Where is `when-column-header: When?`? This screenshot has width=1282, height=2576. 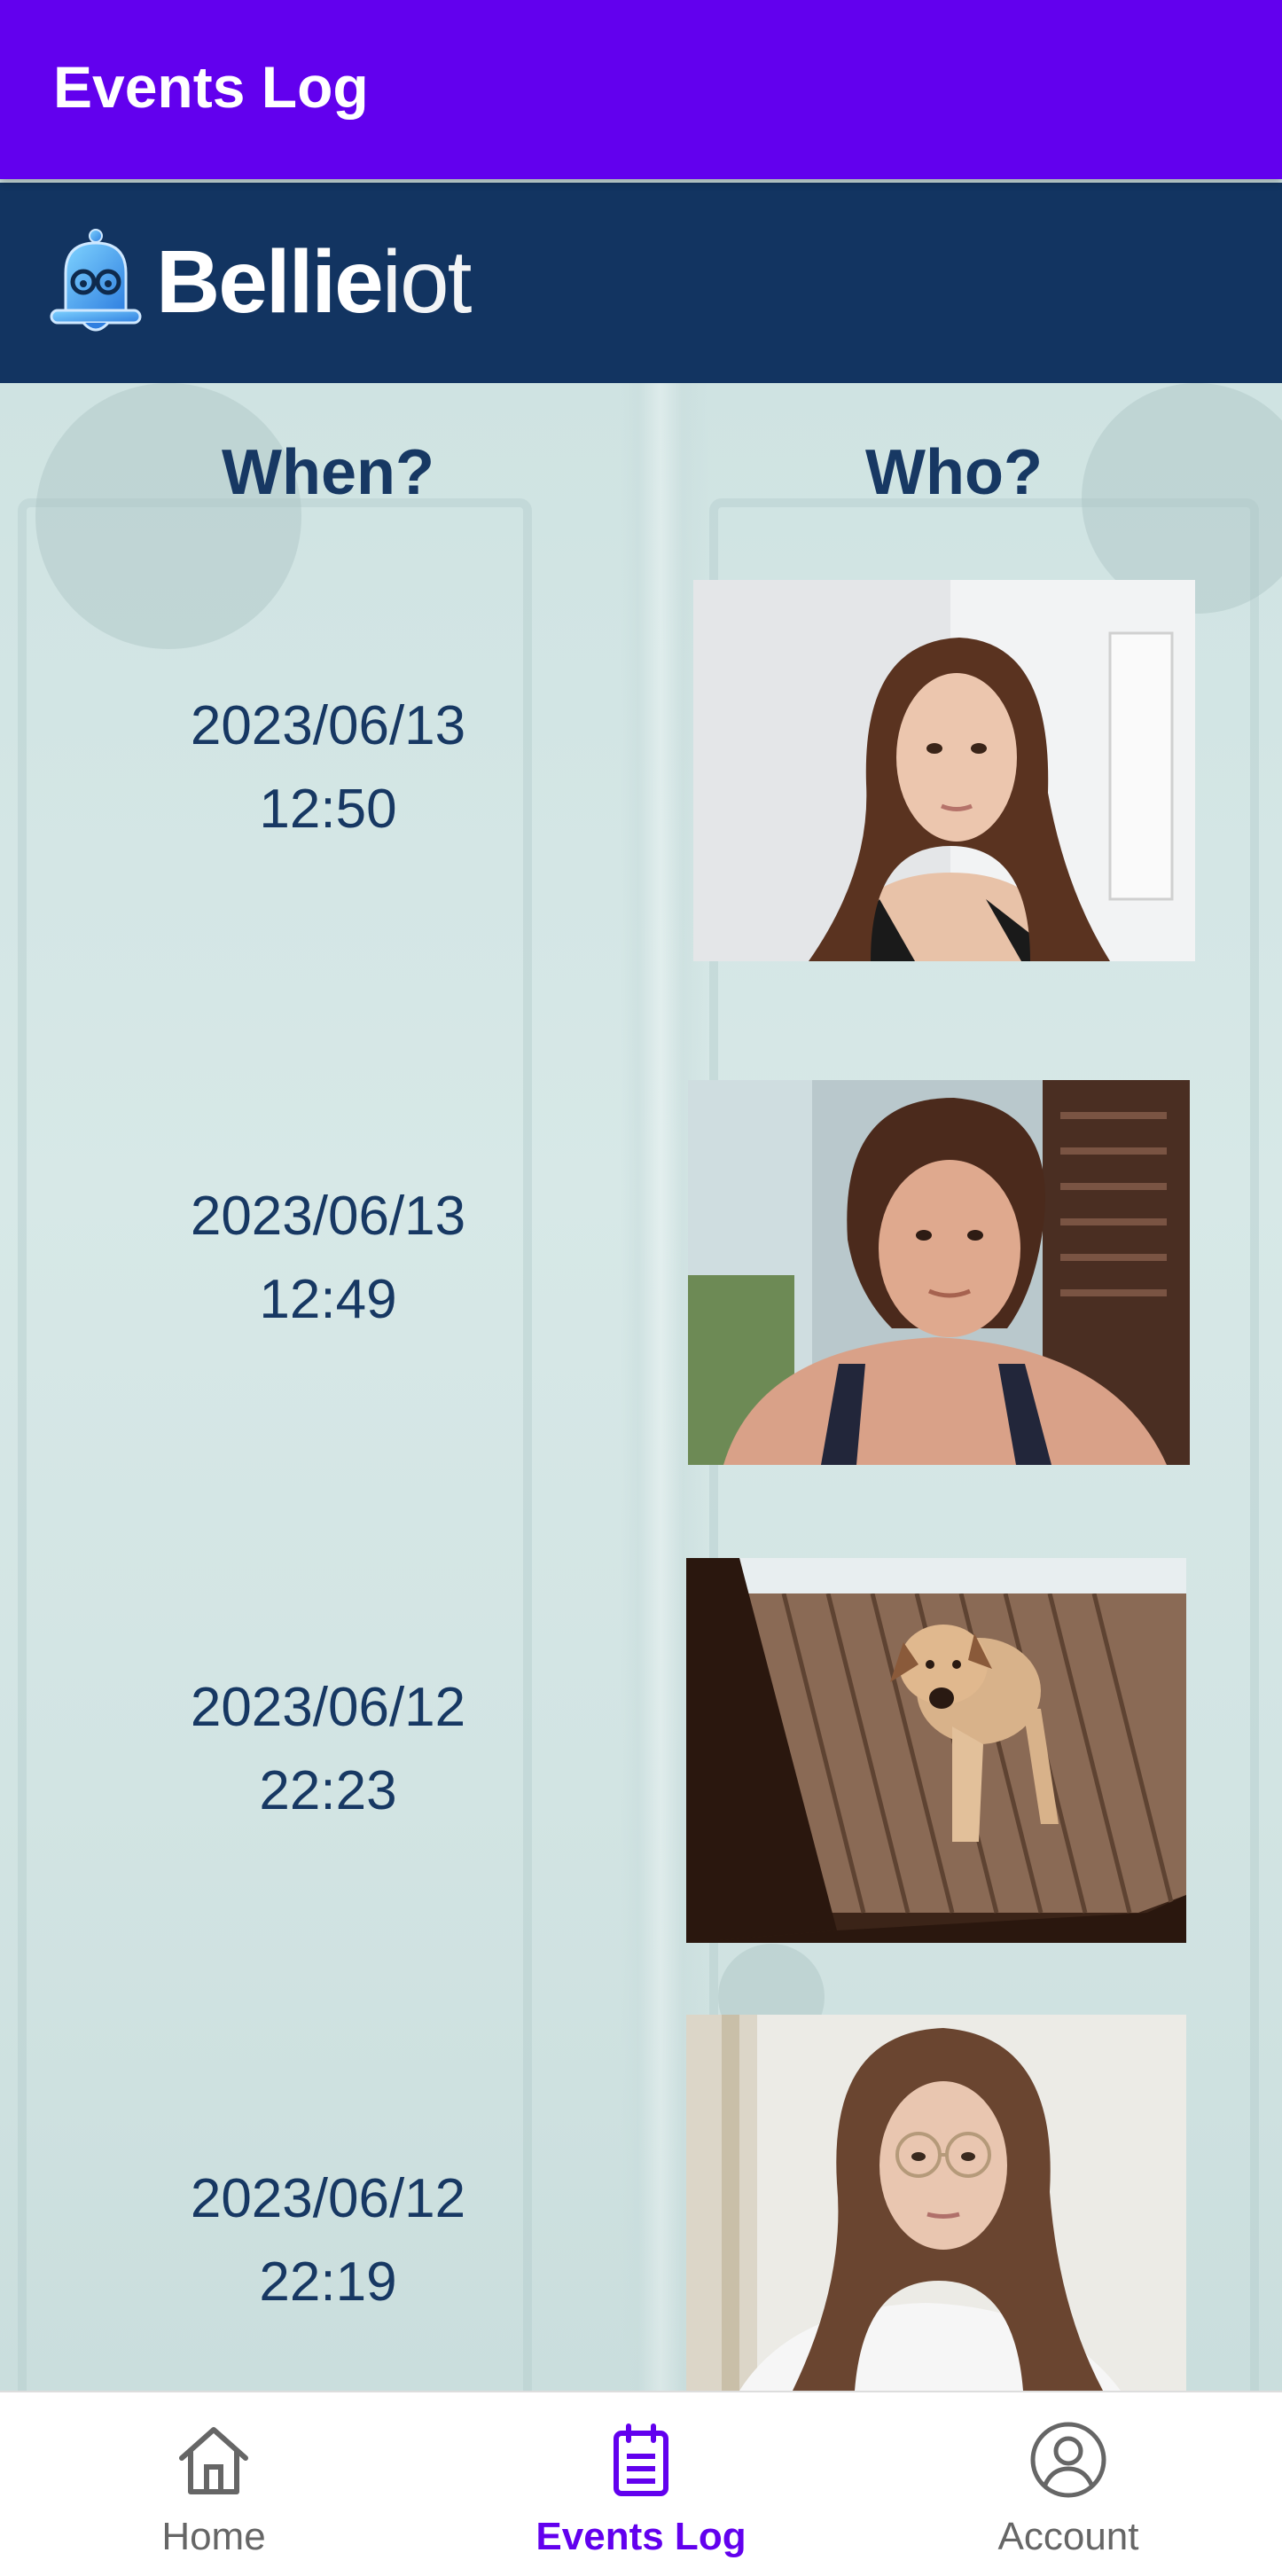
when-column-header: When? is located at coordinates (328, 472).